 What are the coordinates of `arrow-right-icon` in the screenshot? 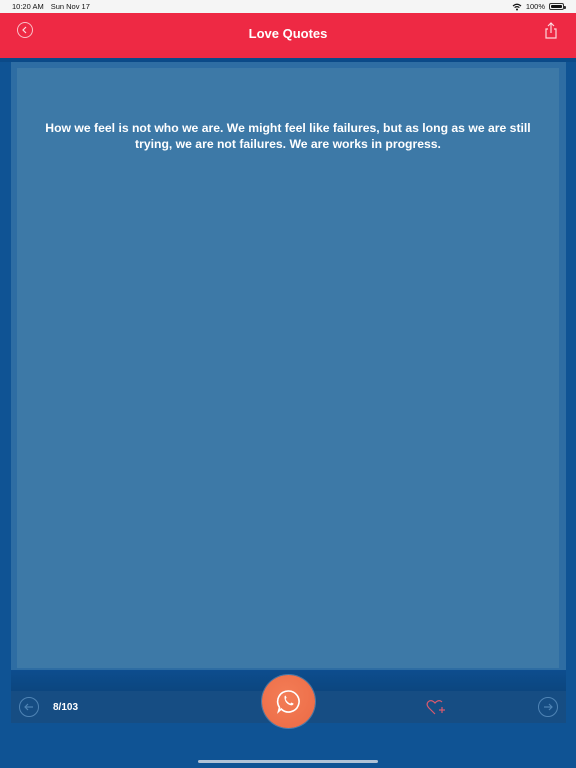 It's located at (548, 707).